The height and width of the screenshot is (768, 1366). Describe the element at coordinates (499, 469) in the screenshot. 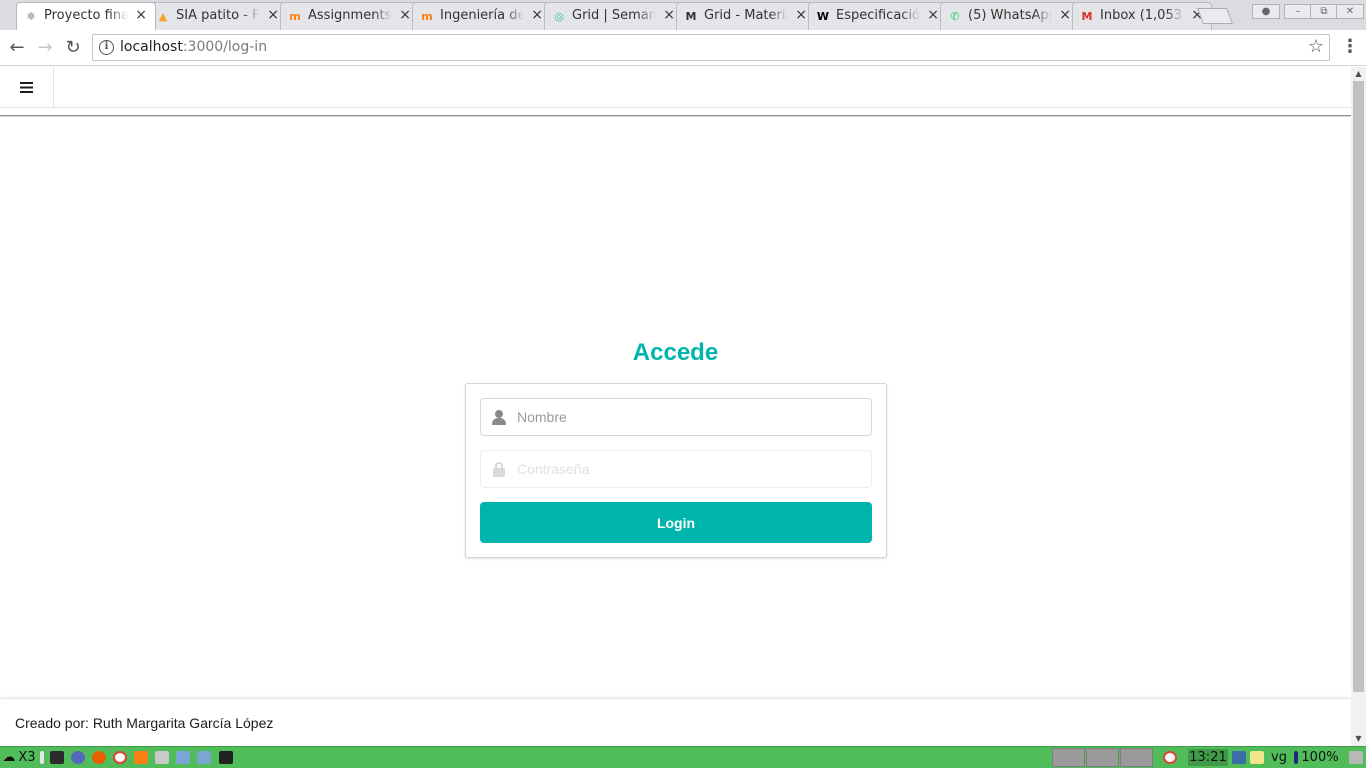

I see `lock-icon` at that location.